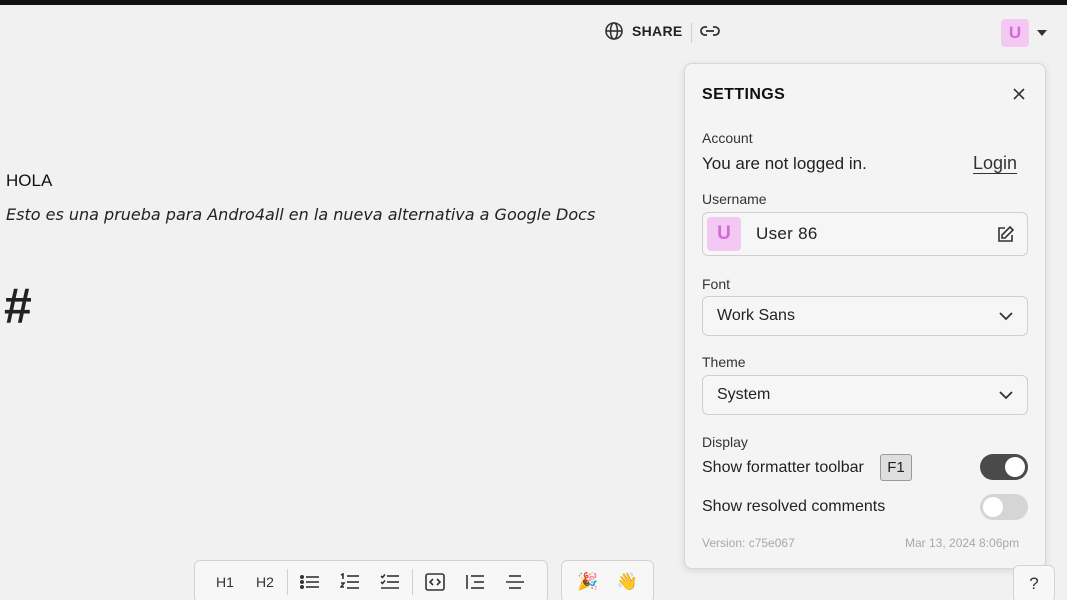 This screenshot has height=600, width=1067. What do you see at coordinates (1034, 582) in the screenshot?
I see `help-button: ?` at bounding box center [1034, 582].